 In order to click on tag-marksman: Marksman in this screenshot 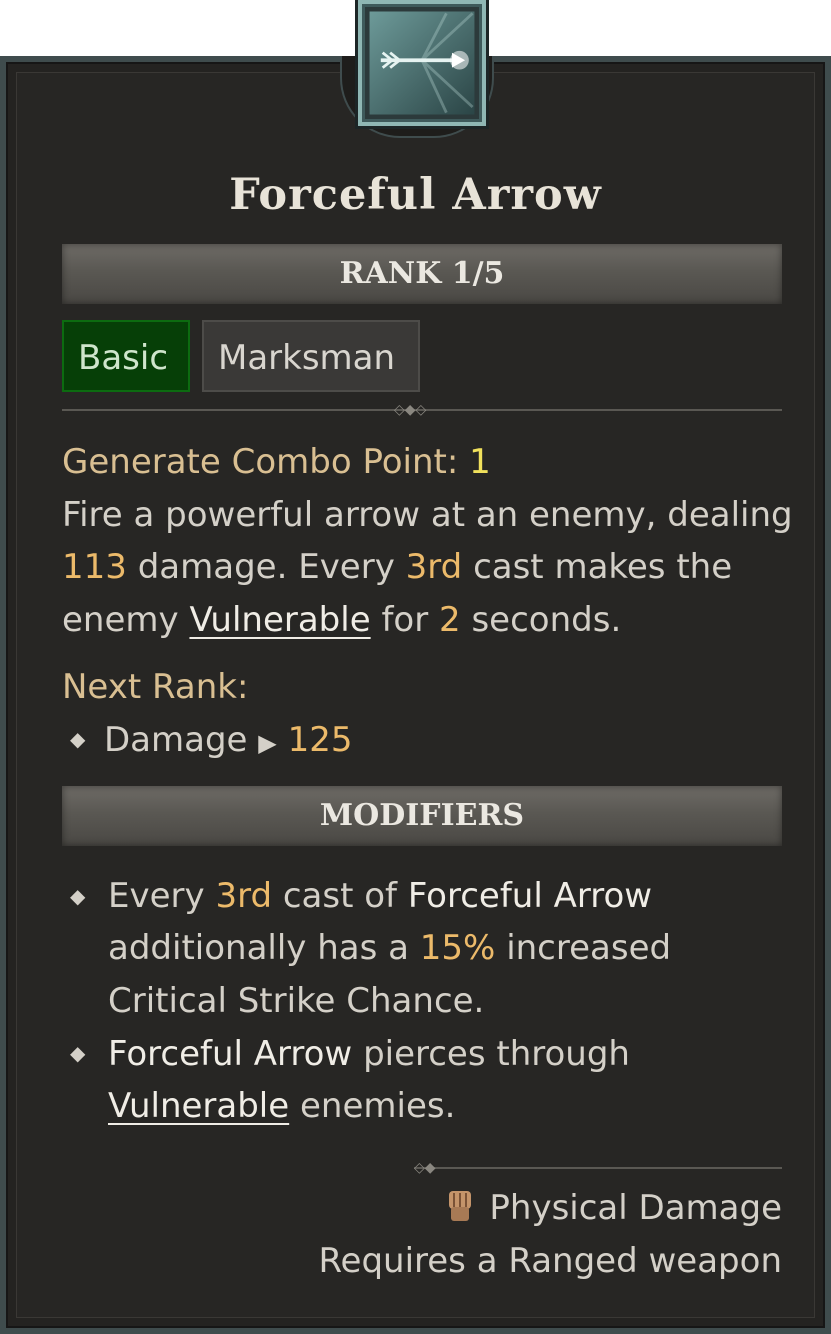, I will do `click(311, 356)`.